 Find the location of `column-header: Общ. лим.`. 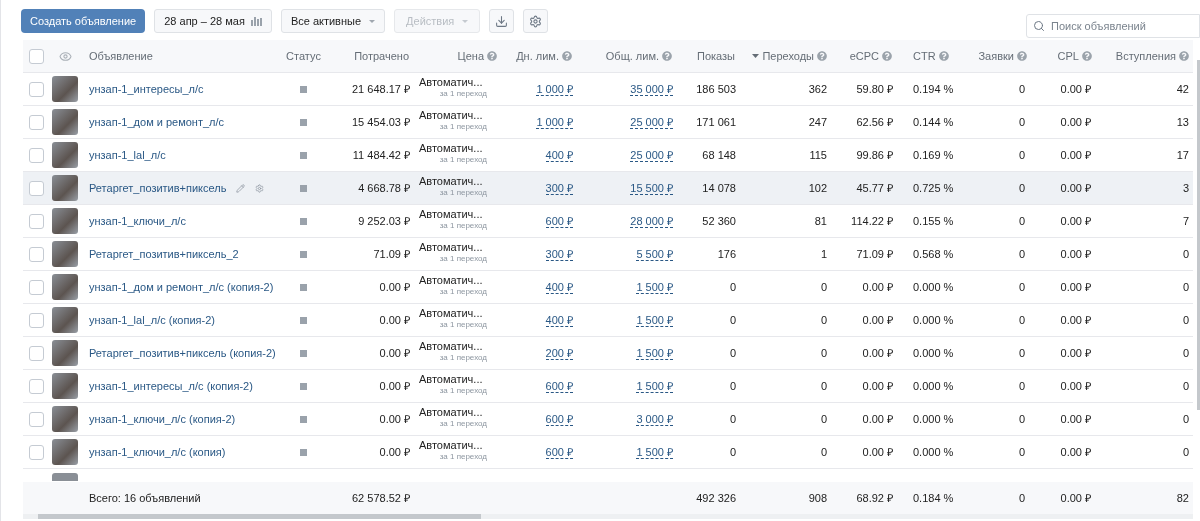

column-header: Общ. лим. is located at coordinates (632, 56).